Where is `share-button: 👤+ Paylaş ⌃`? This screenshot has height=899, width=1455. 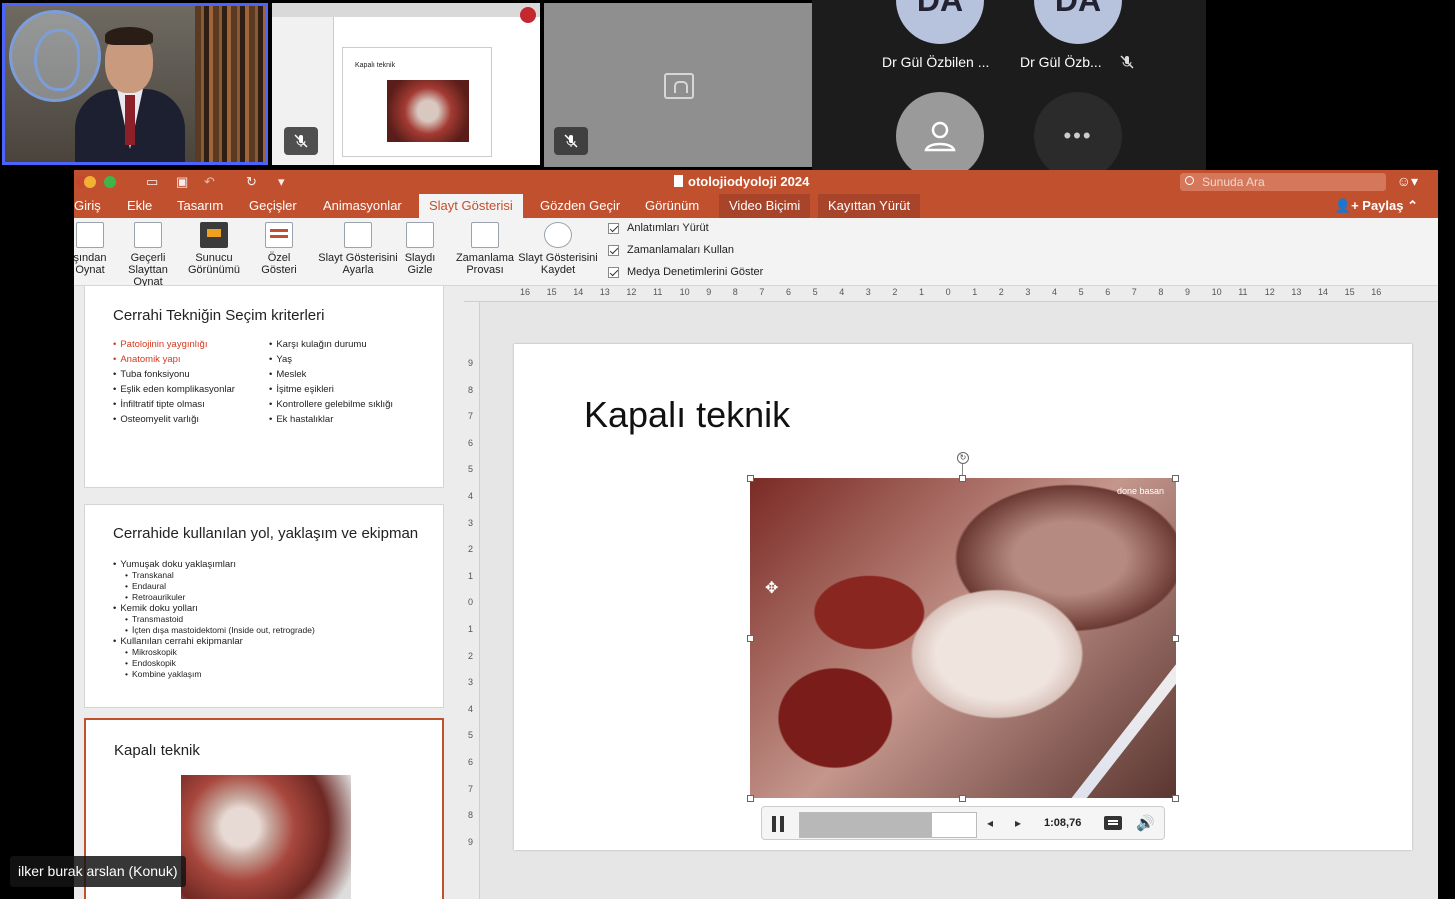 share-button: 👤+ Paylaş ⌃ is located at coordinates (1376, 206).